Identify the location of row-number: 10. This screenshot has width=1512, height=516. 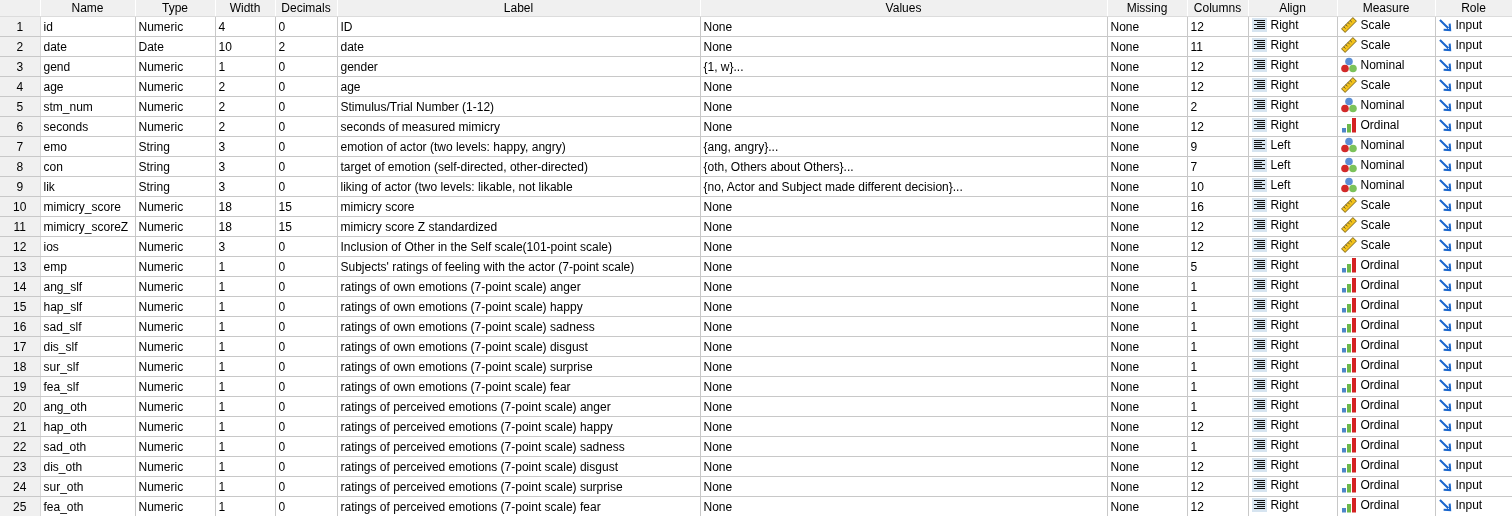
(20, 206).